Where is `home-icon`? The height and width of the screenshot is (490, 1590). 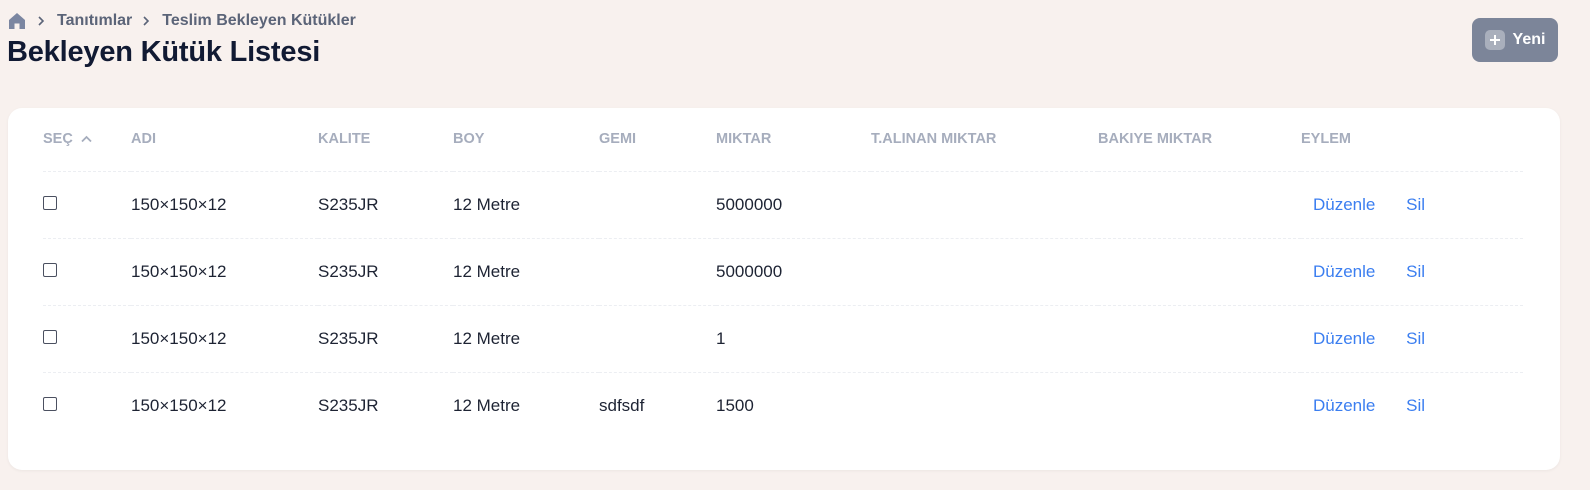 home-icon is located at coordinates (17, 21).